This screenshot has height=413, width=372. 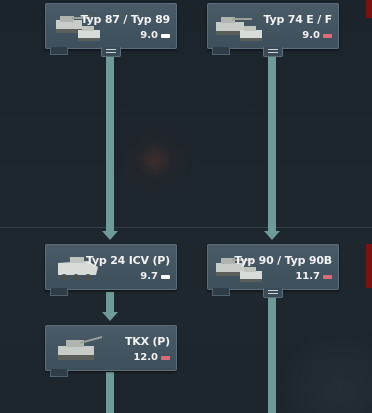 I want to click on vehicle-name: TKX (P), so click(x=147, y=341).